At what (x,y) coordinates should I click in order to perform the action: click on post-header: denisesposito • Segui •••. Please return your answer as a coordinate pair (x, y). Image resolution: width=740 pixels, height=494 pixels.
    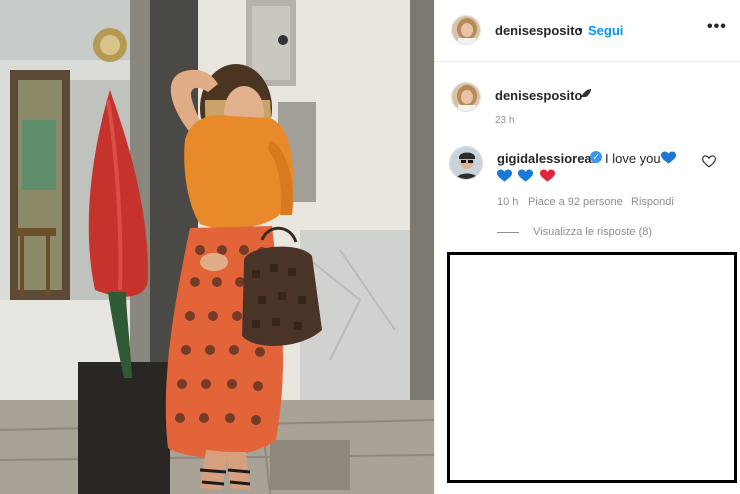
    Looking at the image, I should click on (587, 31).